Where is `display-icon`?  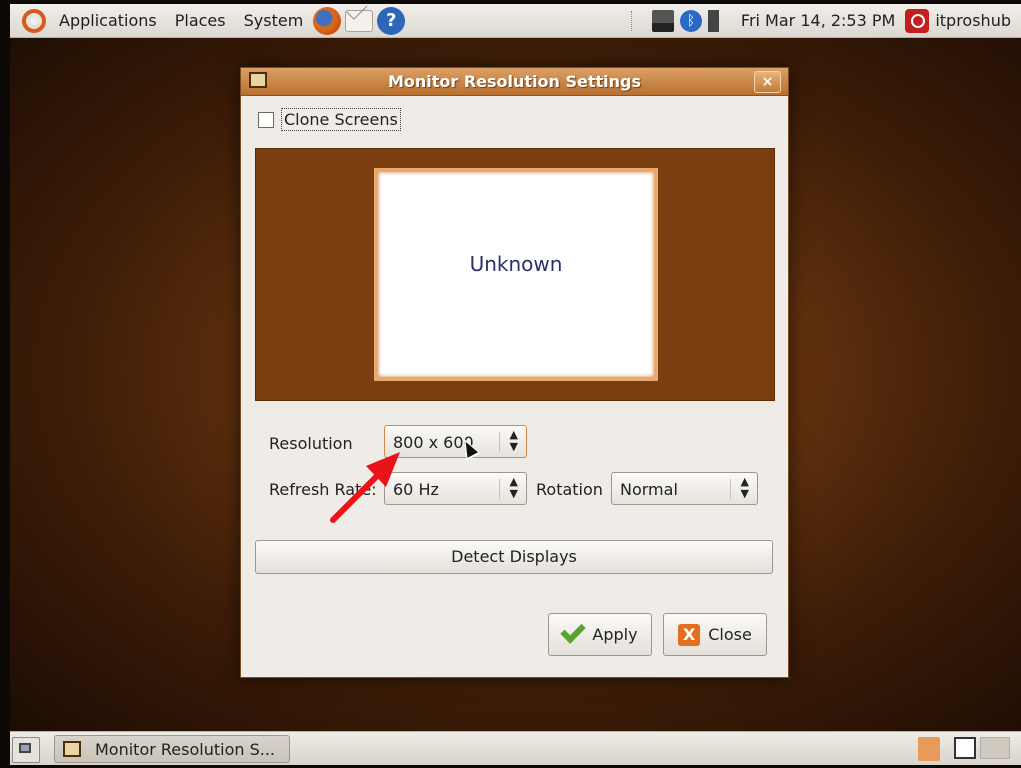 display-icon is located at coordinates (72, 749).